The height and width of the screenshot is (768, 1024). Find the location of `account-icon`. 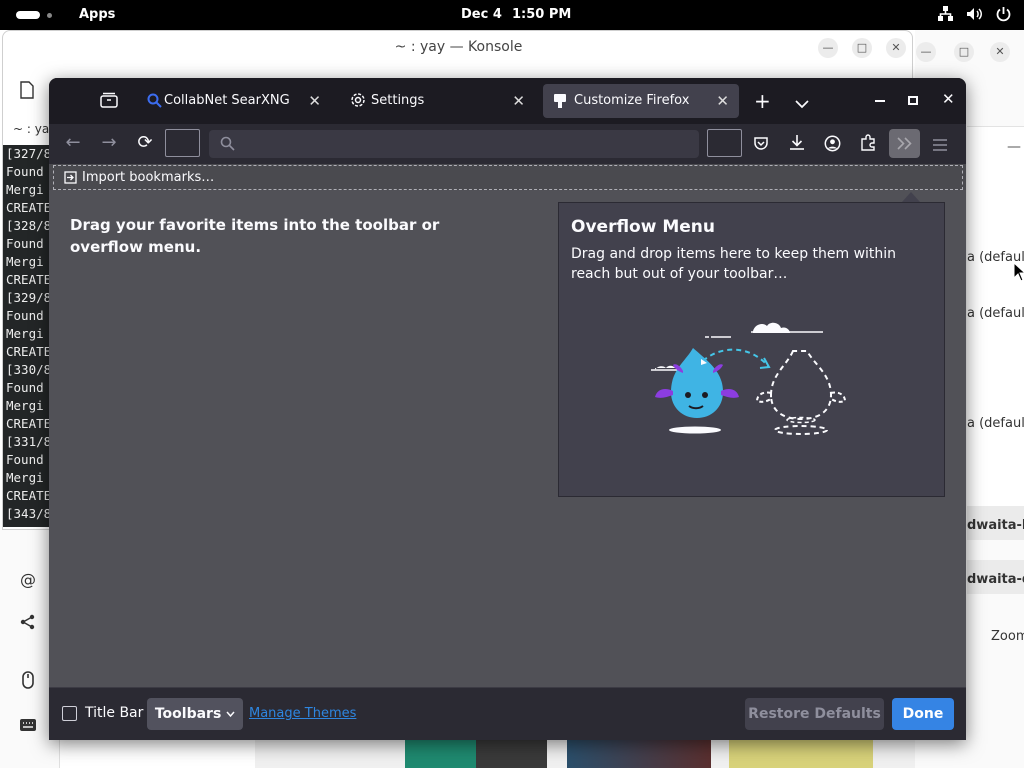

account-icon is located at coordinates (832, 145).